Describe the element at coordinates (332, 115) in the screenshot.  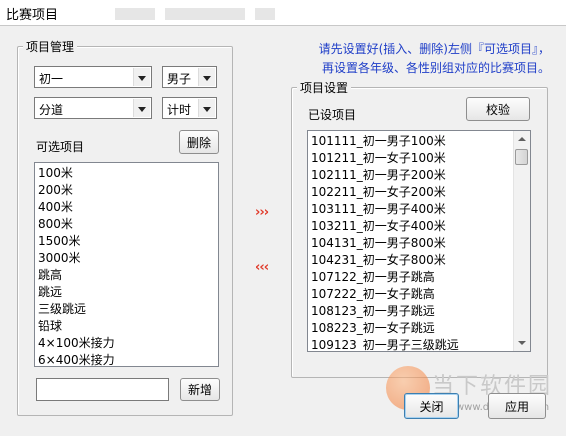
I see `set-items-label: 已设项目` at that location.